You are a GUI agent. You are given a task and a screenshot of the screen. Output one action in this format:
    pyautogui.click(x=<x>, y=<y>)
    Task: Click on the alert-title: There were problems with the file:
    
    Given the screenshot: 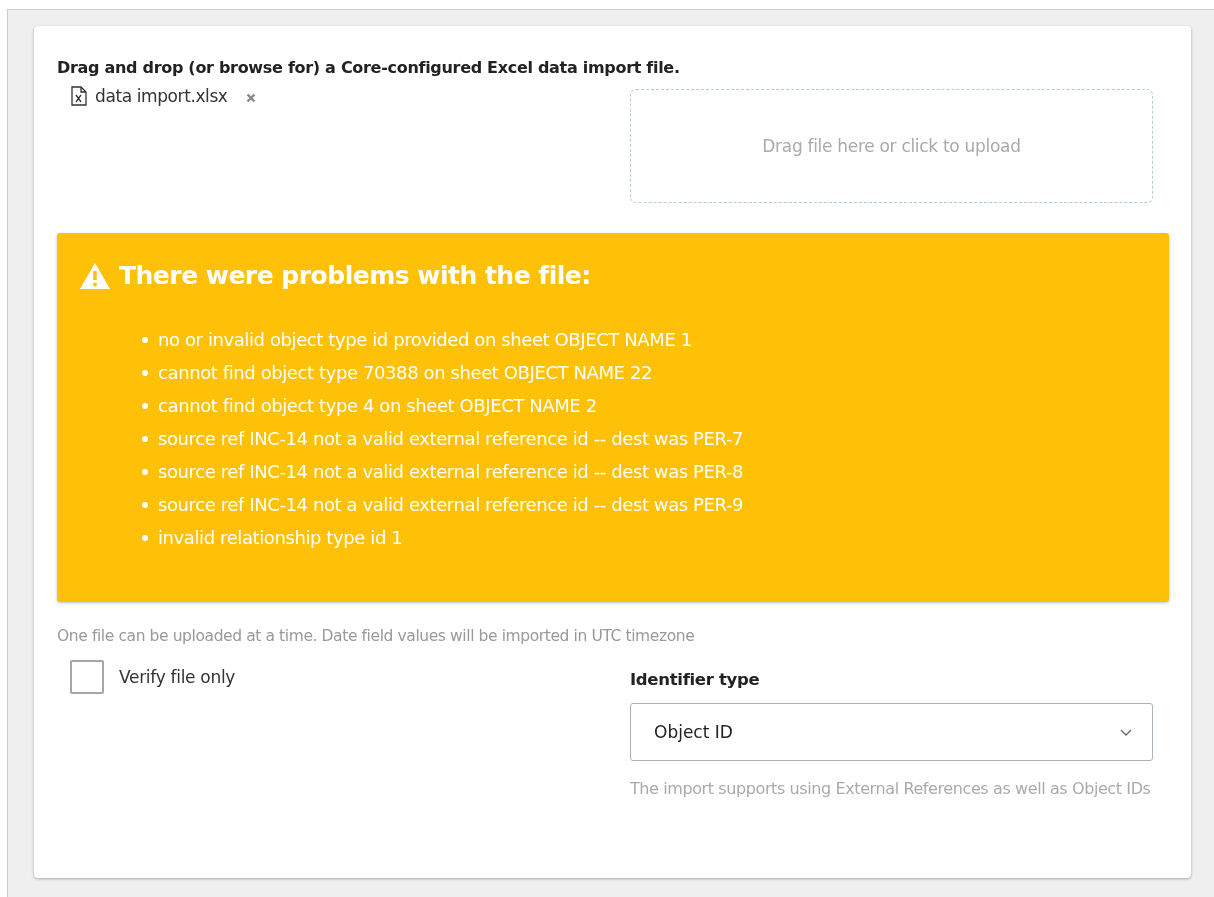 What is the action you would take?
    pyautogui.click(x=355, y=275)
    